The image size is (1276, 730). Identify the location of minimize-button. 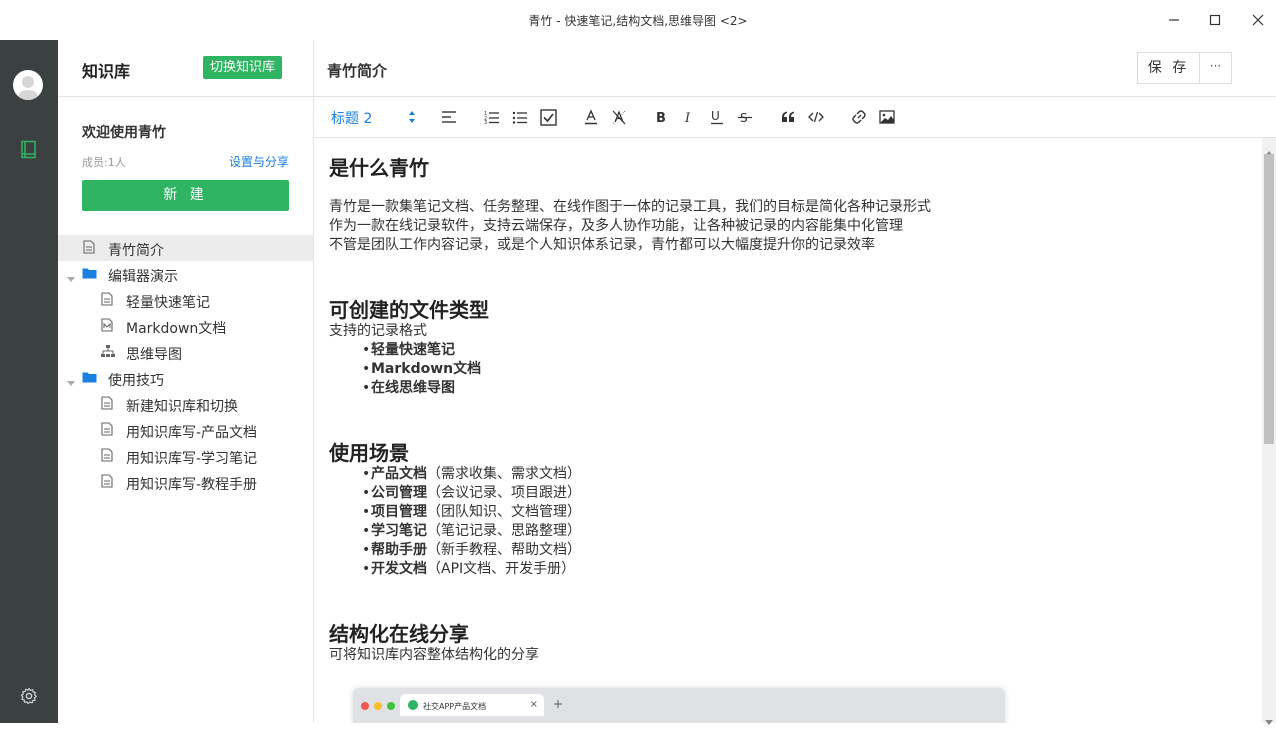
(1174, 20).